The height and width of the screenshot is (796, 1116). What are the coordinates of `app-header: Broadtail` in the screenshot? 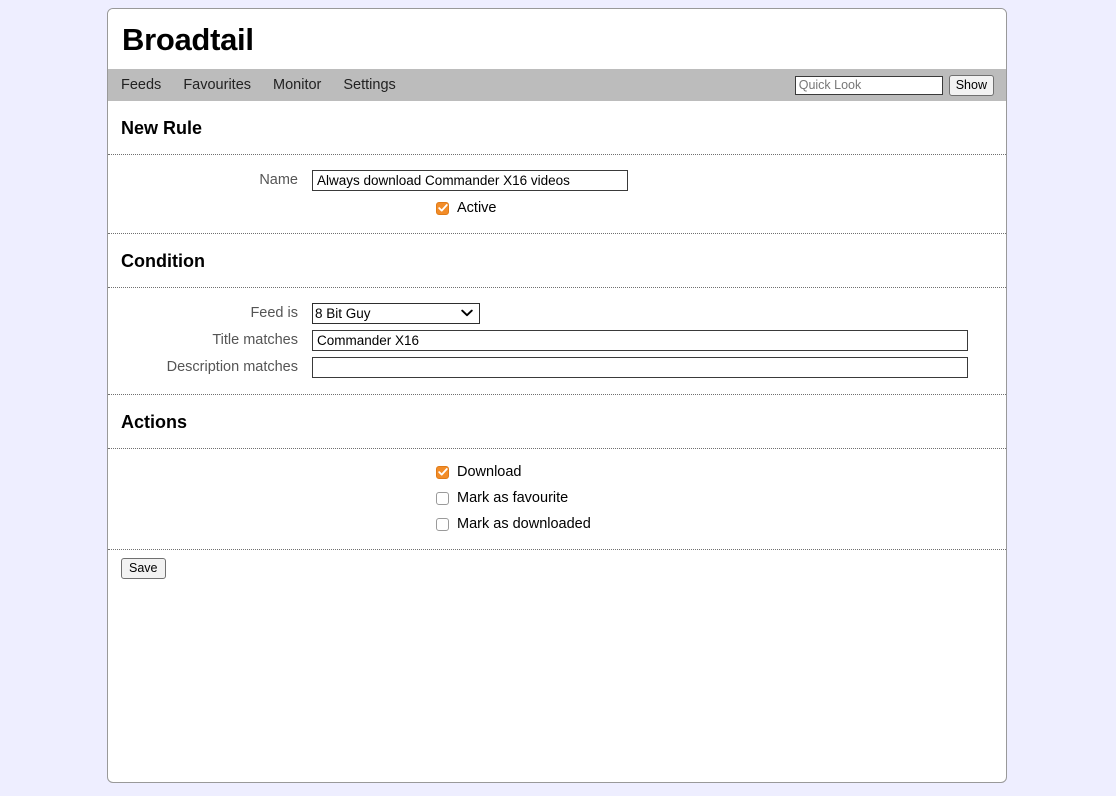 It's located at (557, 39).